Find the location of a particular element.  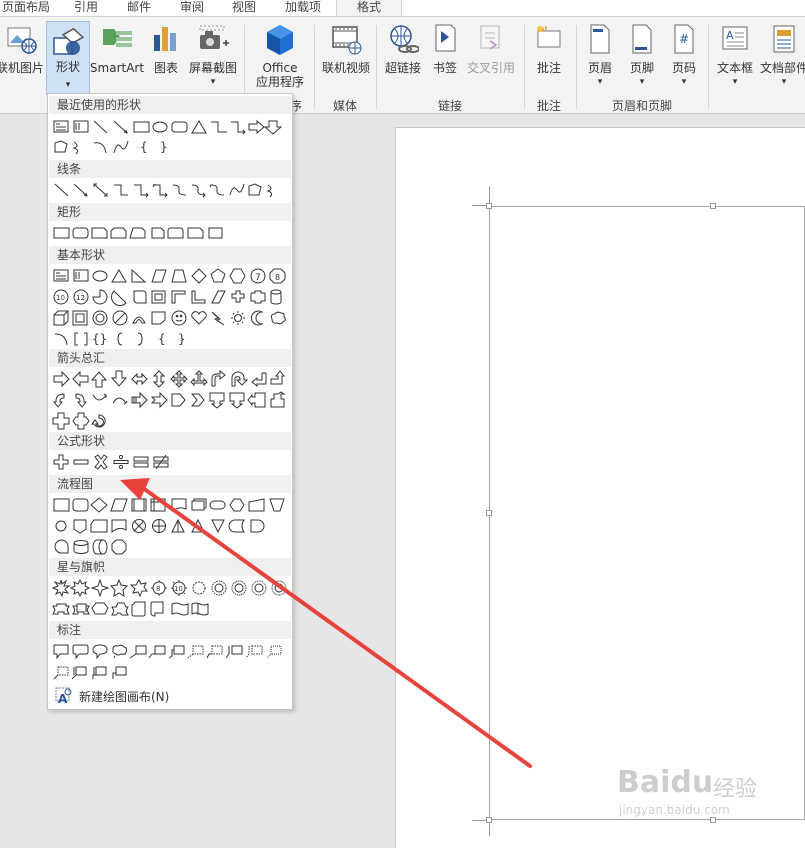

section-rectangles: 矩形 is located at coordinates (170, 212).